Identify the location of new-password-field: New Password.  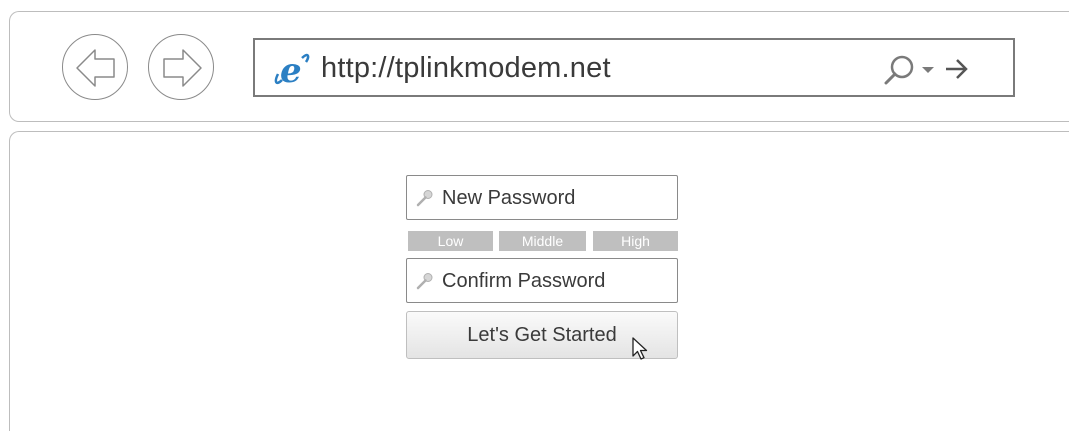
(542, 197).